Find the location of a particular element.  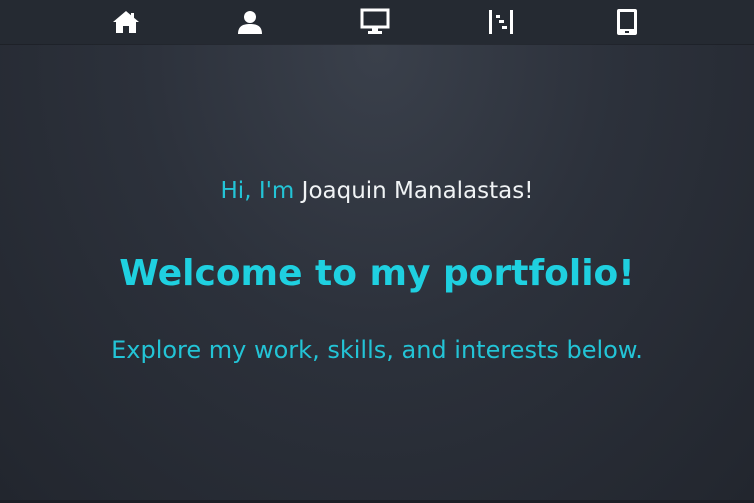

greeting-prefix: Hi, I'm is located at coordinates (261, 191).